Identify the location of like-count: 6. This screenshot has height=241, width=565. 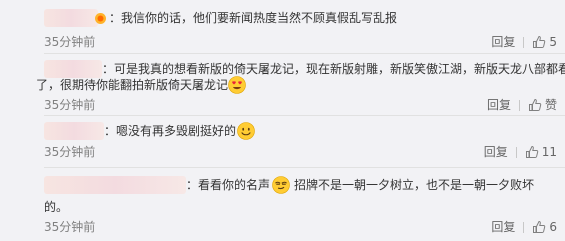
(553, 227).